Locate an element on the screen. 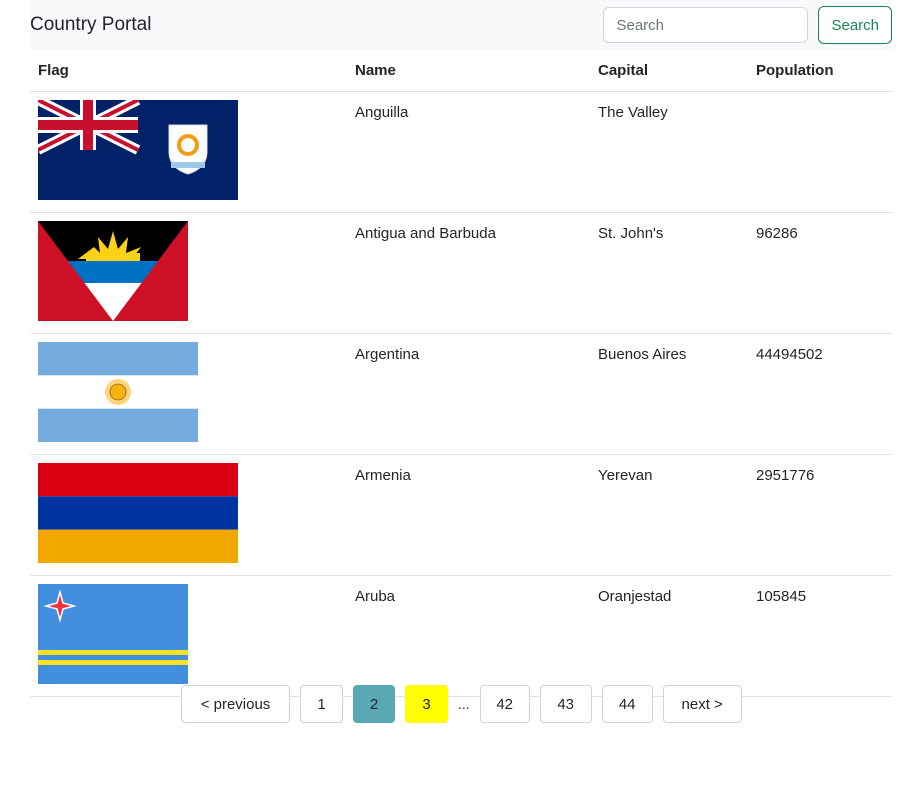 This screenshot has width=900, height=807. antigua-and-barbuda-flag is located at coordinates (113, 271).